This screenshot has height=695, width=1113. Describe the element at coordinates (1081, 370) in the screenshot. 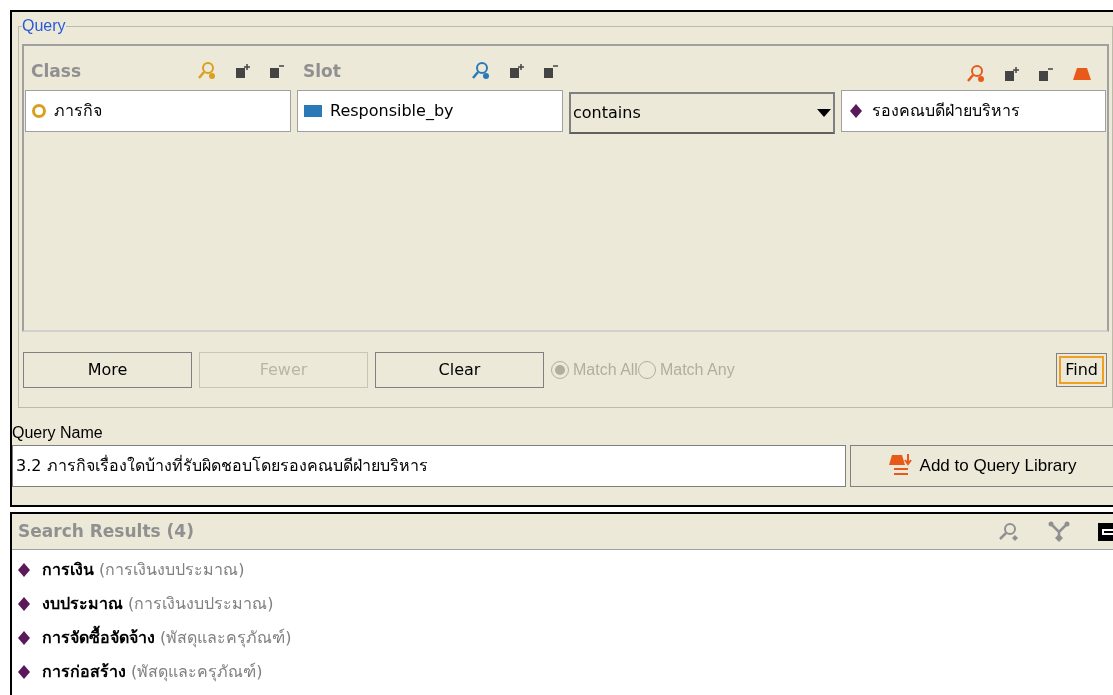

I see `find-button: Find` at that location.